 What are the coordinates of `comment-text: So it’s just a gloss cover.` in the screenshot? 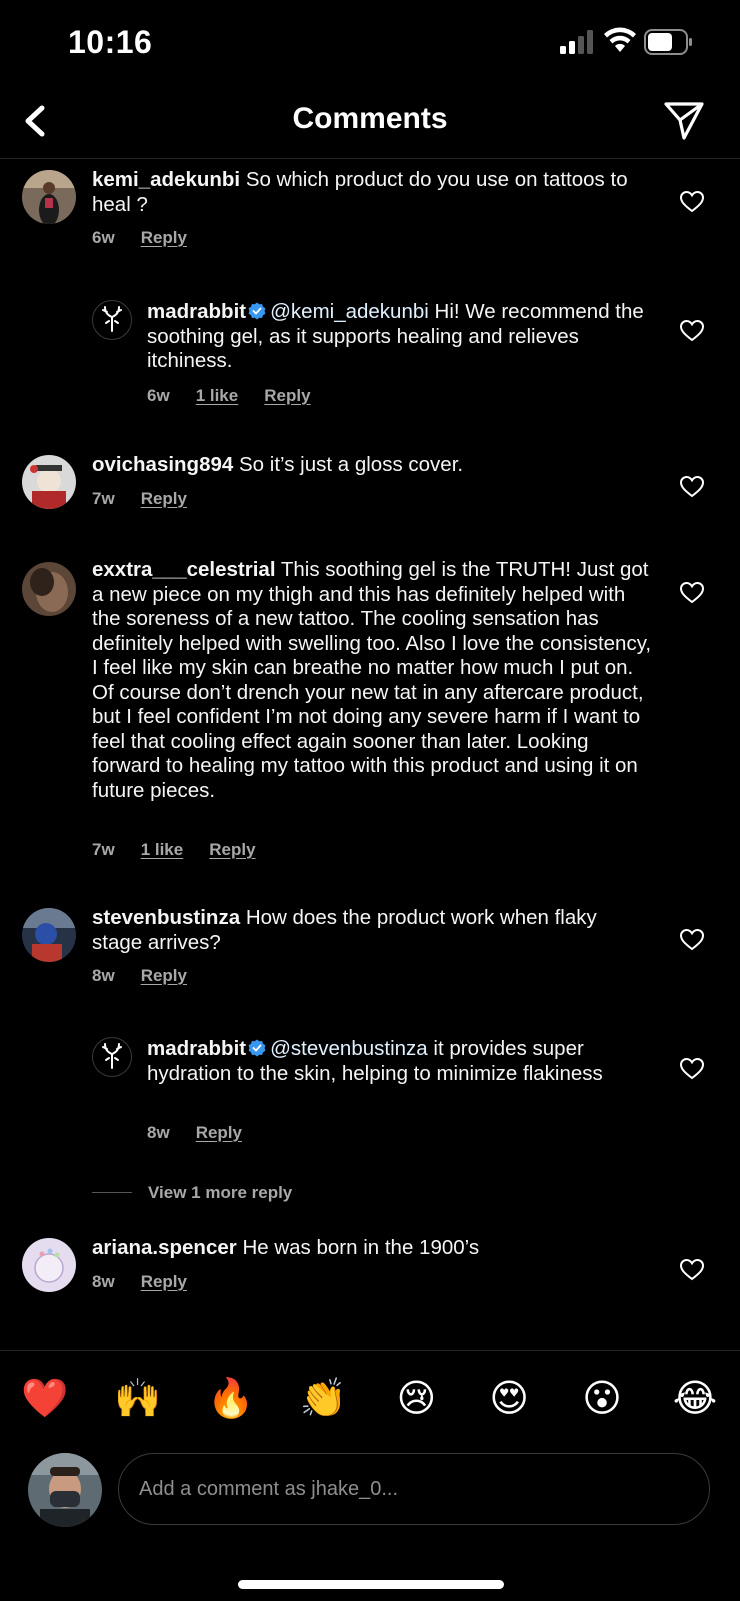 It's located at (351, 464).